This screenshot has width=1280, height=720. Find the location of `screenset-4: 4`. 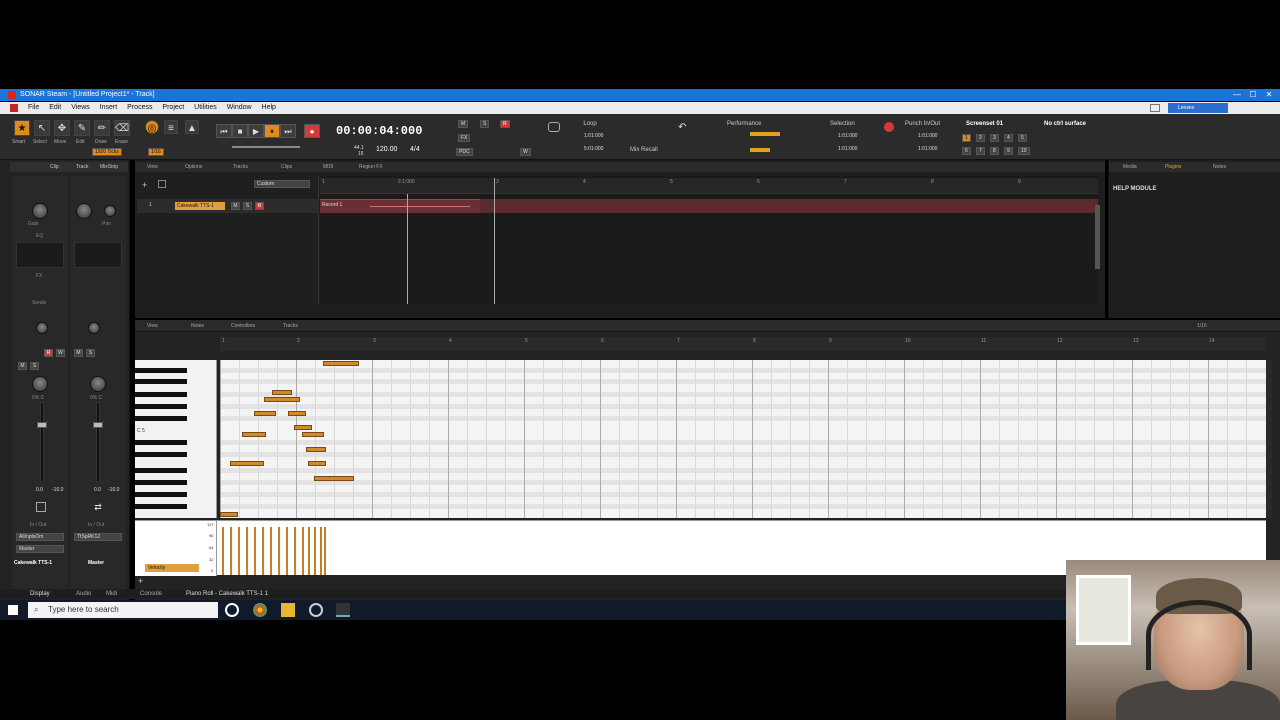

screenset-4: 4 is located at coordinates (1008, 138).